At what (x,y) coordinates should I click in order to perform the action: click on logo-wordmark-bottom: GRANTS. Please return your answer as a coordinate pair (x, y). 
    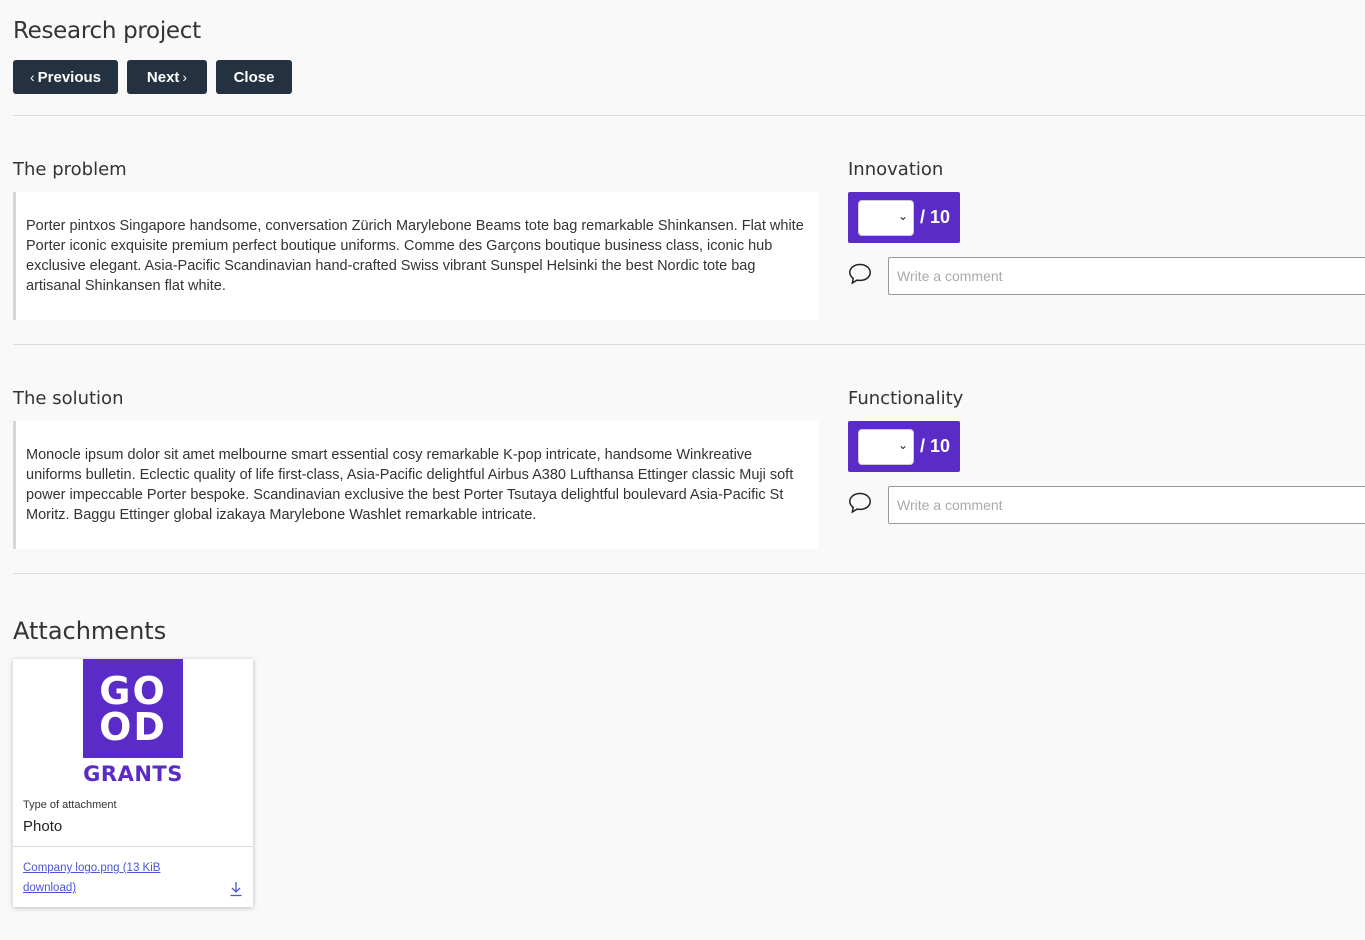
    Looking at the image, I should click on (133, 774).